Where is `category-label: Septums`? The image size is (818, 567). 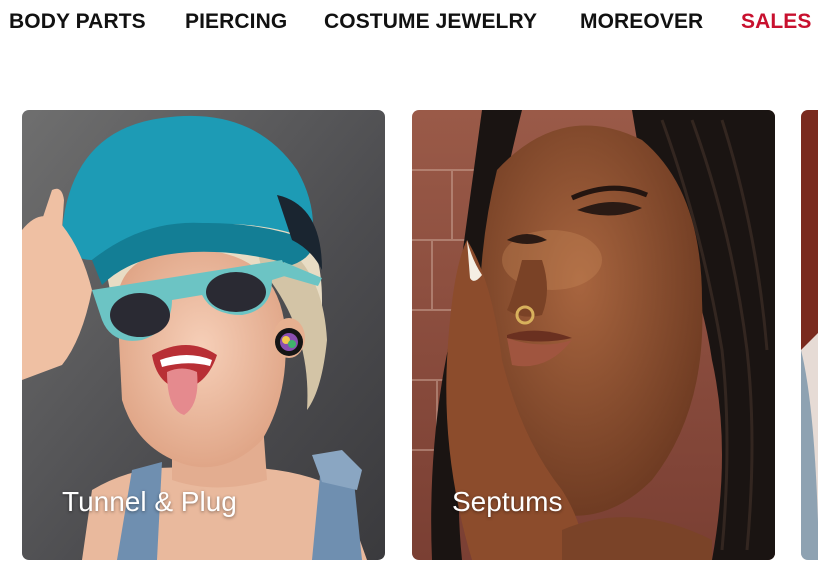
category-label: Septums is located at coordinates (507, 501).